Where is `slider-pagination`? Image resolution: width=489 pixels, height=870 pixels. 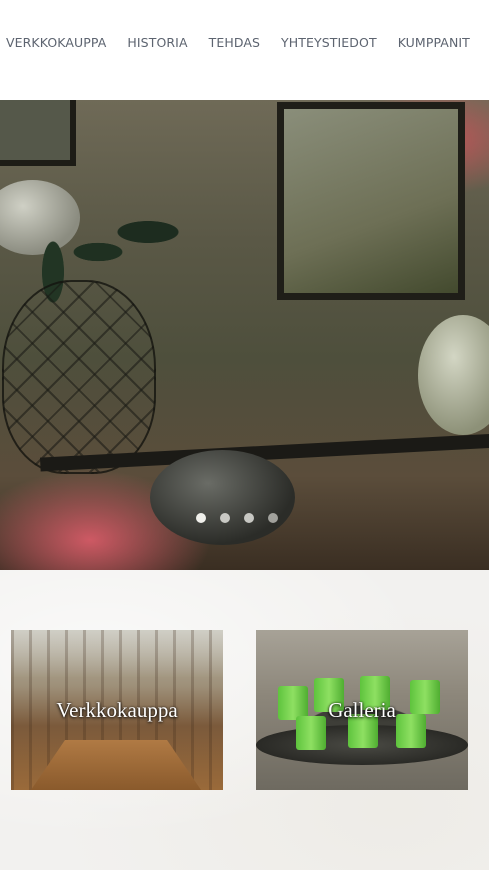 slider-pagination is located at coordinates (237, 518).